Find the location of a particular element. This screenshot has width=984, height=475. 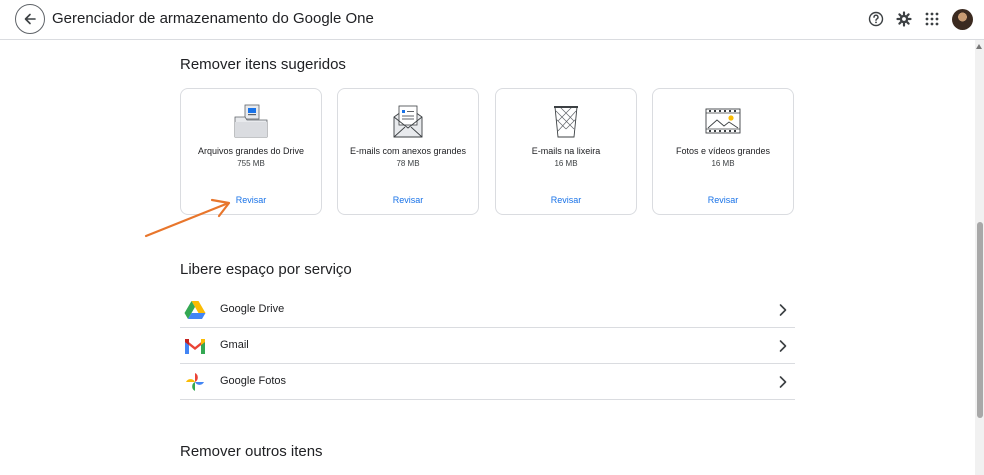

help-icon is located at coordinates (876, 19).